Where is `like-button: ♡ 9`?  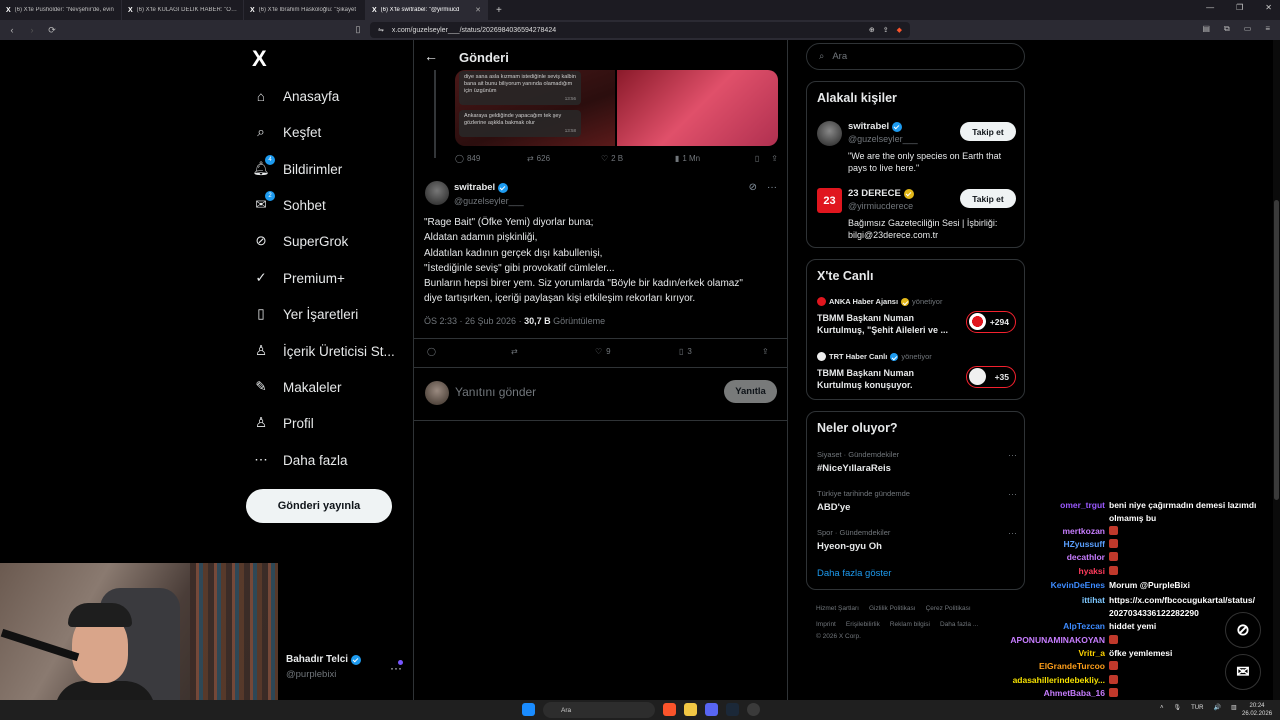 like-button: ♡ 9 is located at coordinates (603, 351).